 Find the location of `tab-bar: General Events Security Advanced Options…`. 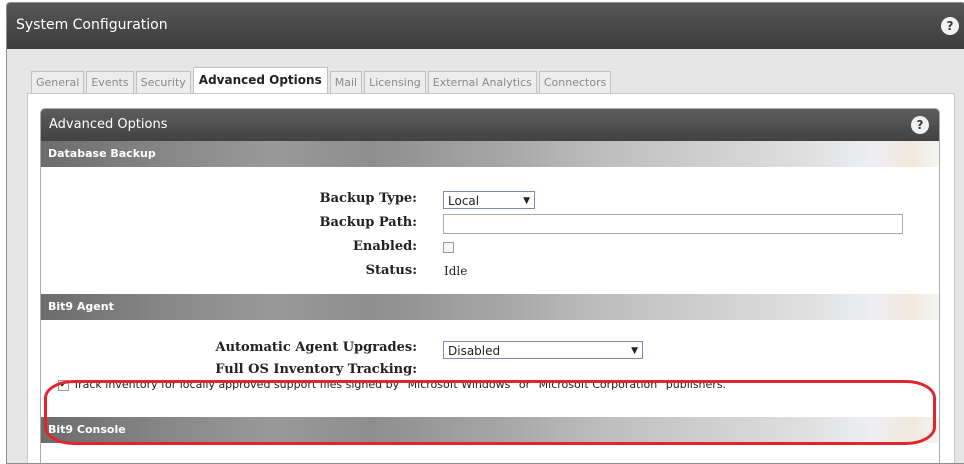

tab-bar: General Events Security Advanced Options… is located at coordinates (322, 80).